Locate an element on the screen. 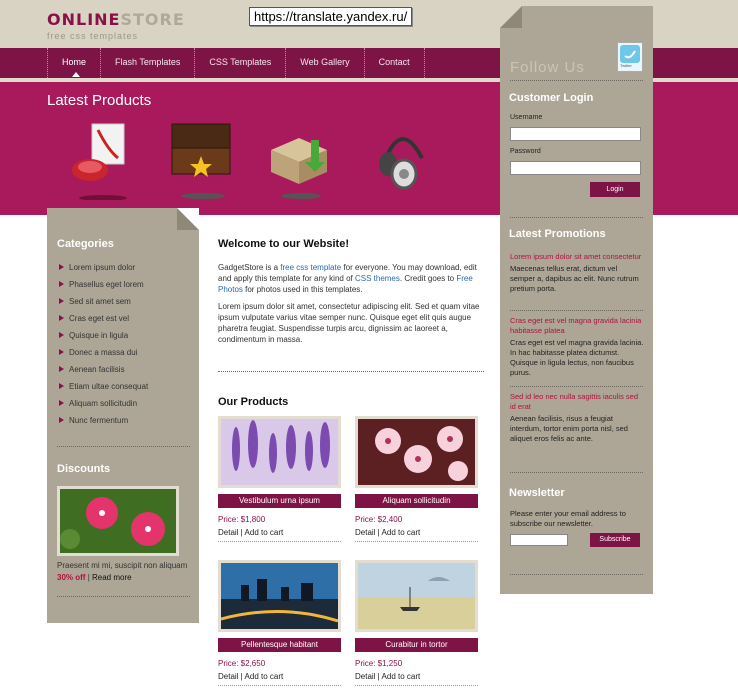 This screenshot has width=738, height=694. text: GadgetStore is a is located at coordinates (249, 267).